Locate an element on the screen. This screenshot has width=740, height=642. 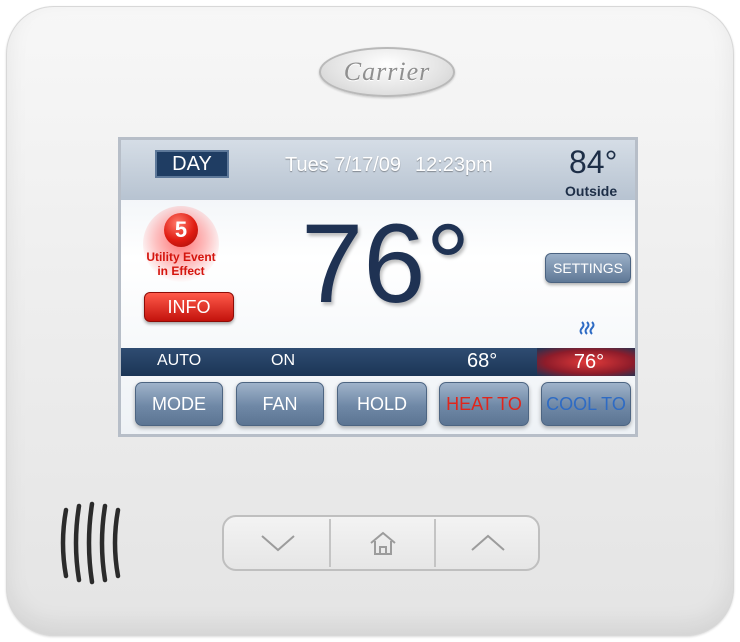
heat-setpoint: 68° is located at coordinates (482, 361).